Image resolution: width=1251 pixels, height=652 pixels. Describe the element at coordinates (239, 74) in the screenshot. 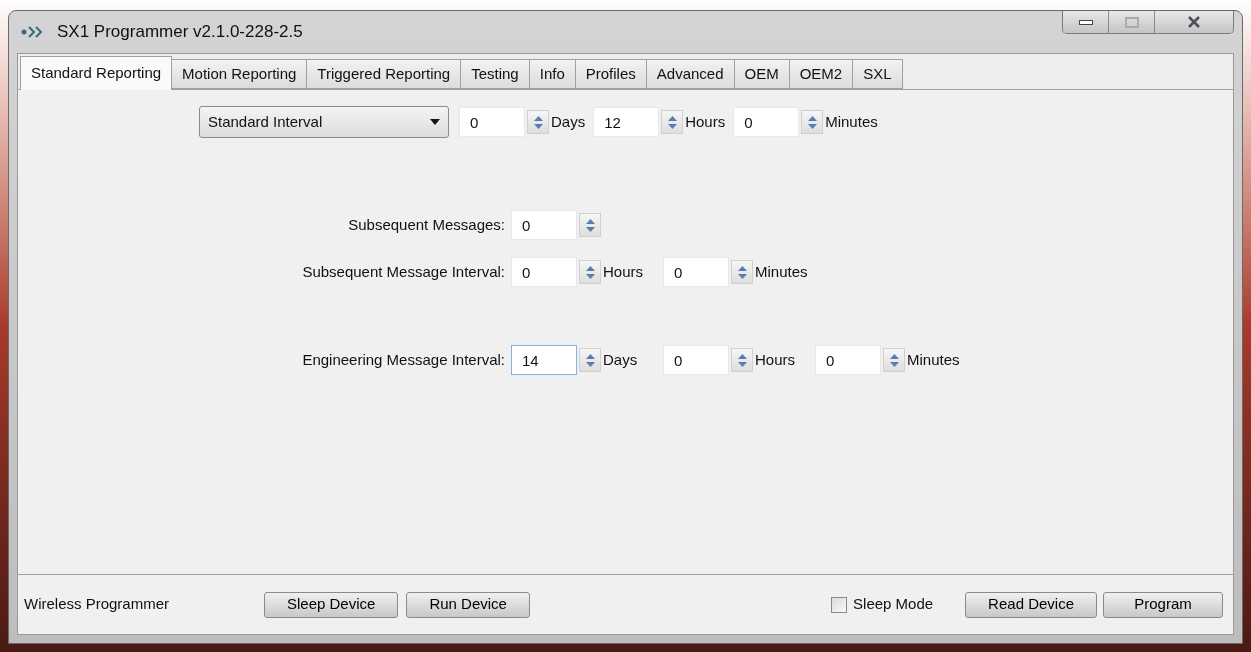

I see `tab: Motion Reporting` at that location.